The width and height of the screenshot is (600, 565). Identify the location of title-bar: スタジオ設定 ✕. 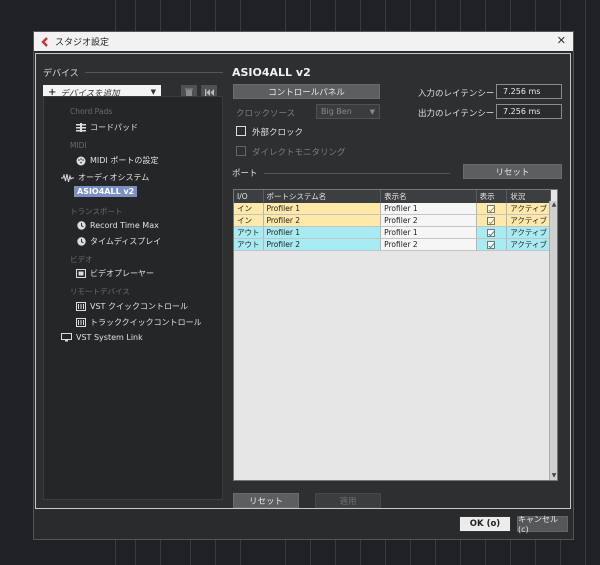
(303, 41).